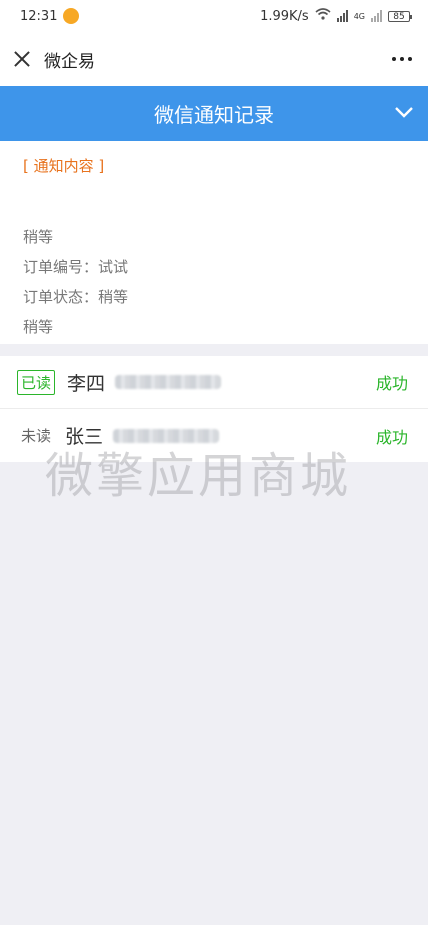 This screenshot has width=428, height=925. Describe the element at coordinates (86, 383) in the screenshot. I see `recipient-name: 李四` at that location.